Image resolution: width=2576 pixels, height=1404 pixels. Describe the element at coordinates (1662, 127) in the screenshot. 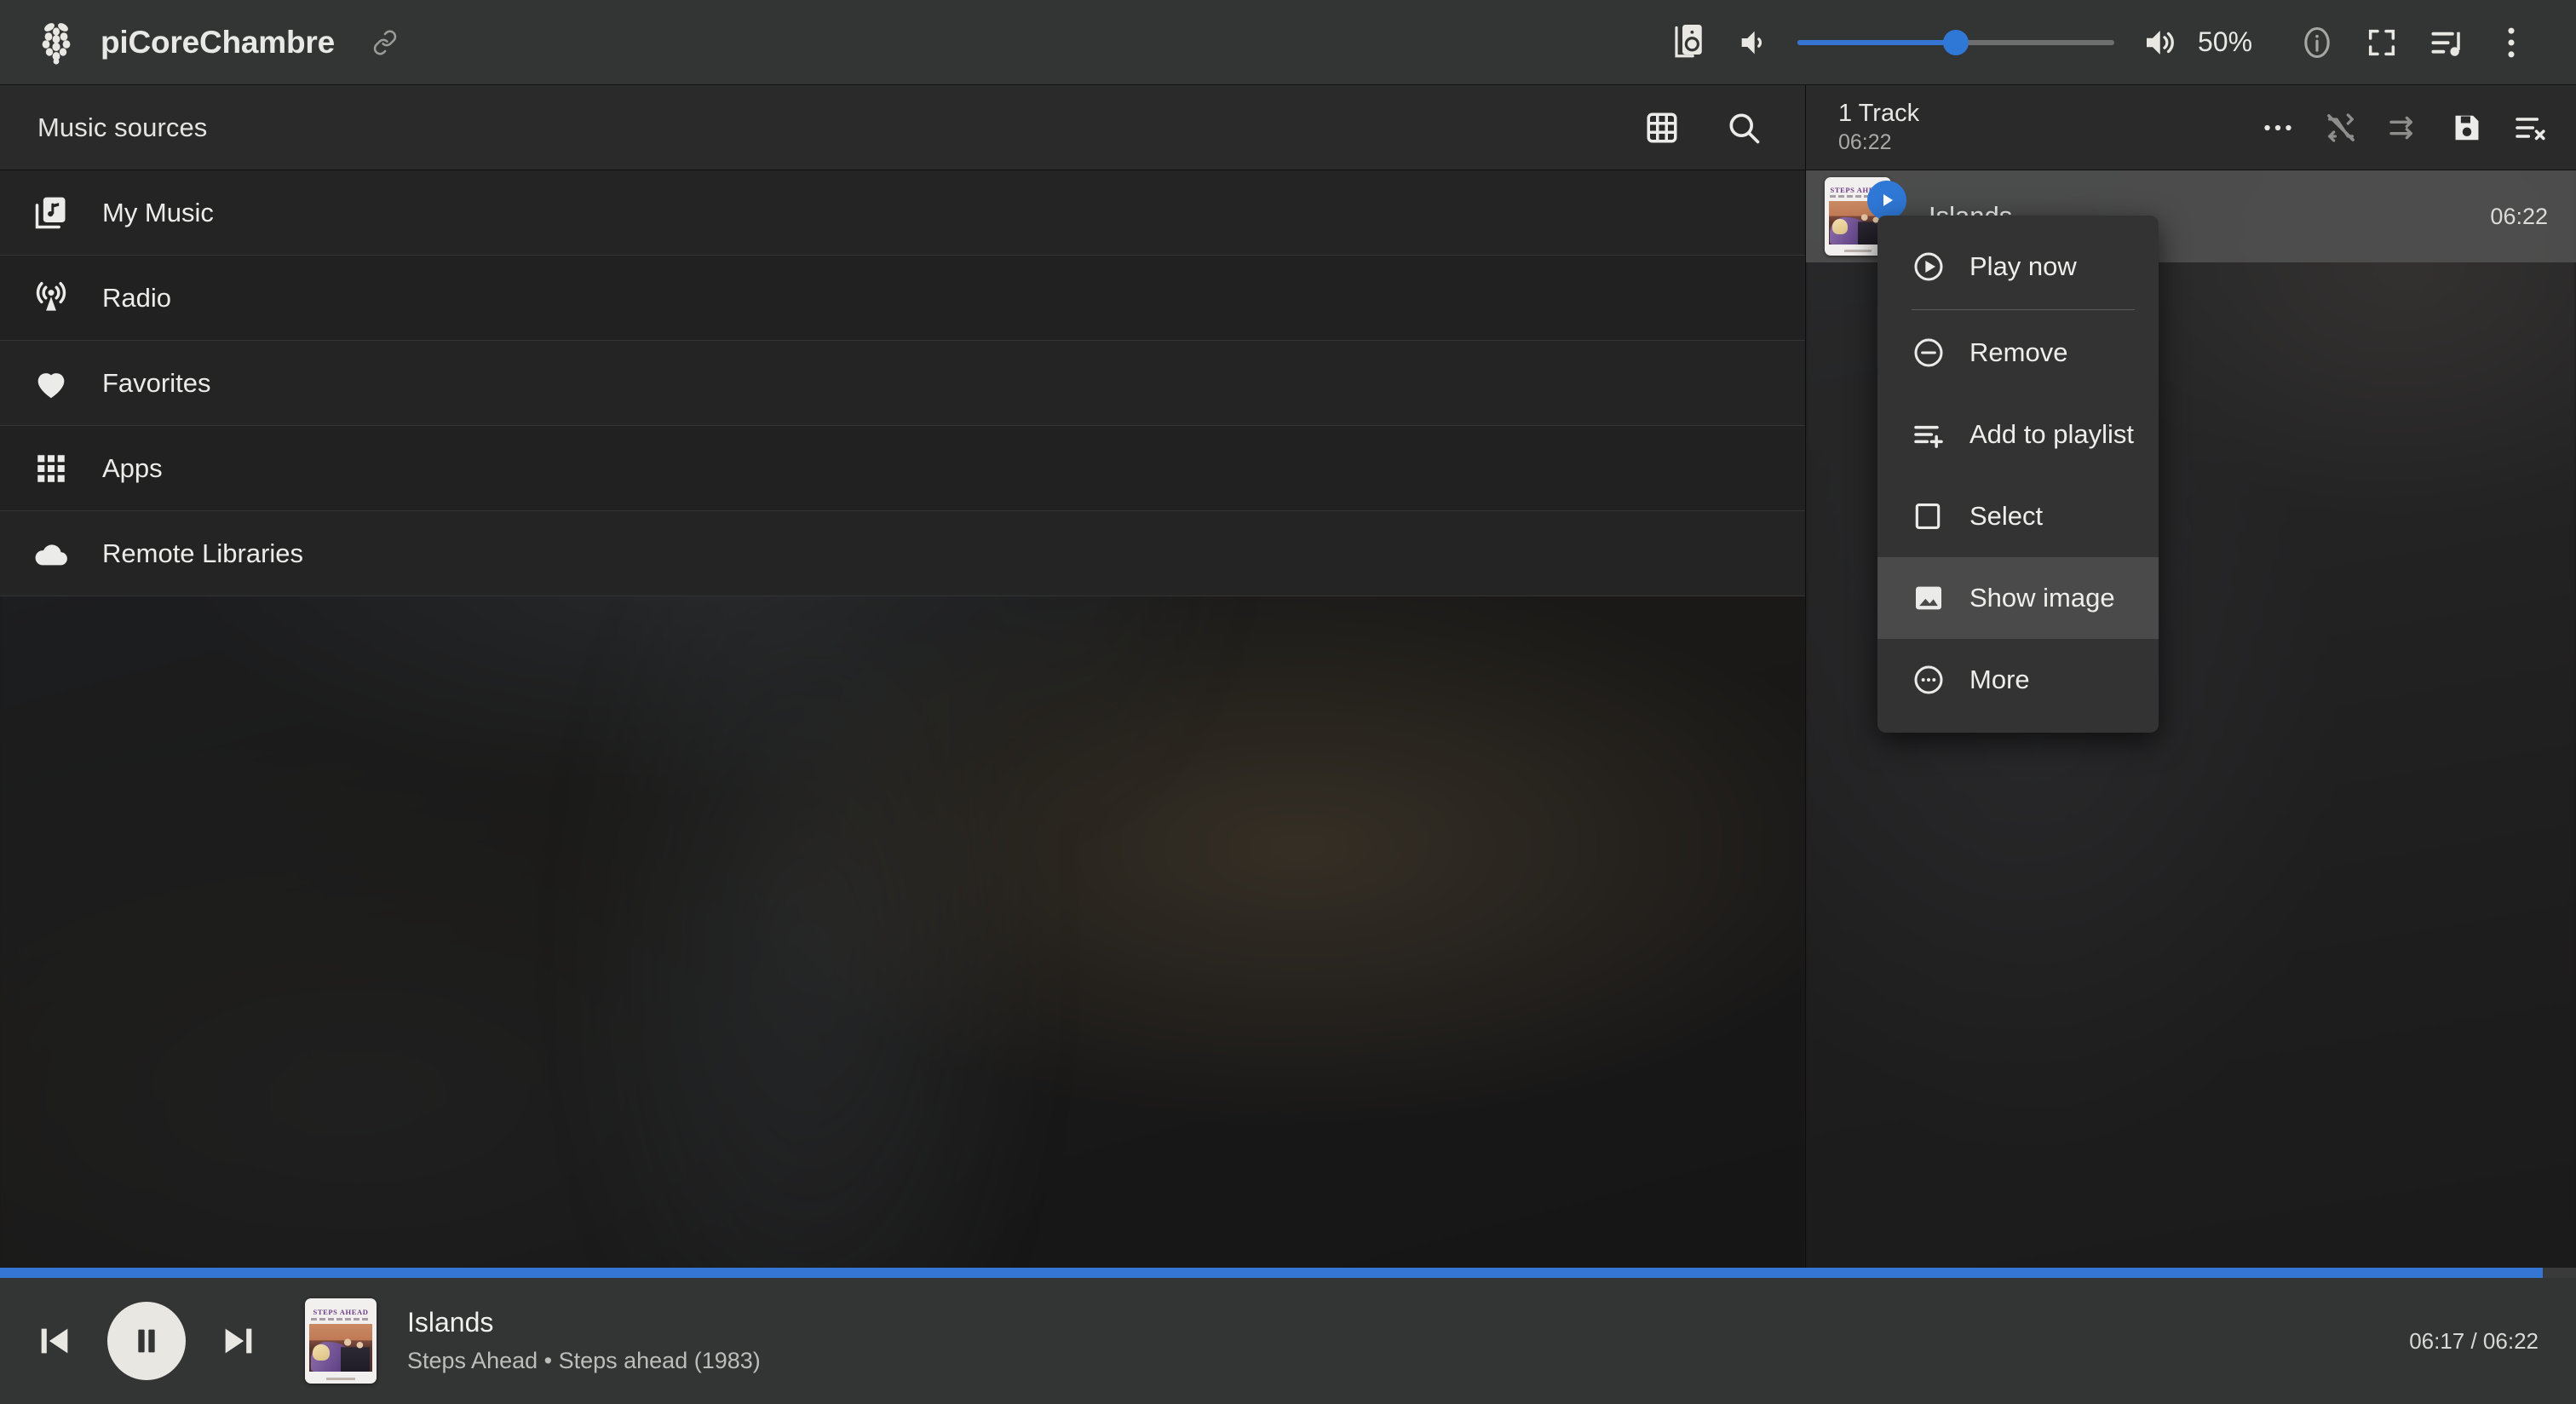

I see `grid-view-icon` at that location.